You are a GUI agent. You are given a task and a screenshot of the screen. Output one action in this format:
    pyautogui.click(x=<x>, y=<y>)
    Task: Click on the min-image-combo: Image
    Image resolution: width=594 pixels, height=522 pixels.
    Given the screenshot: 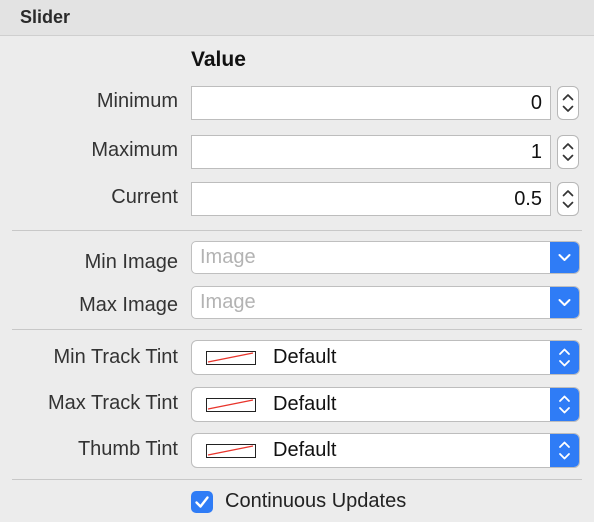 What is the action you would take?
    pyautogui.click(x=385, y=257)
    